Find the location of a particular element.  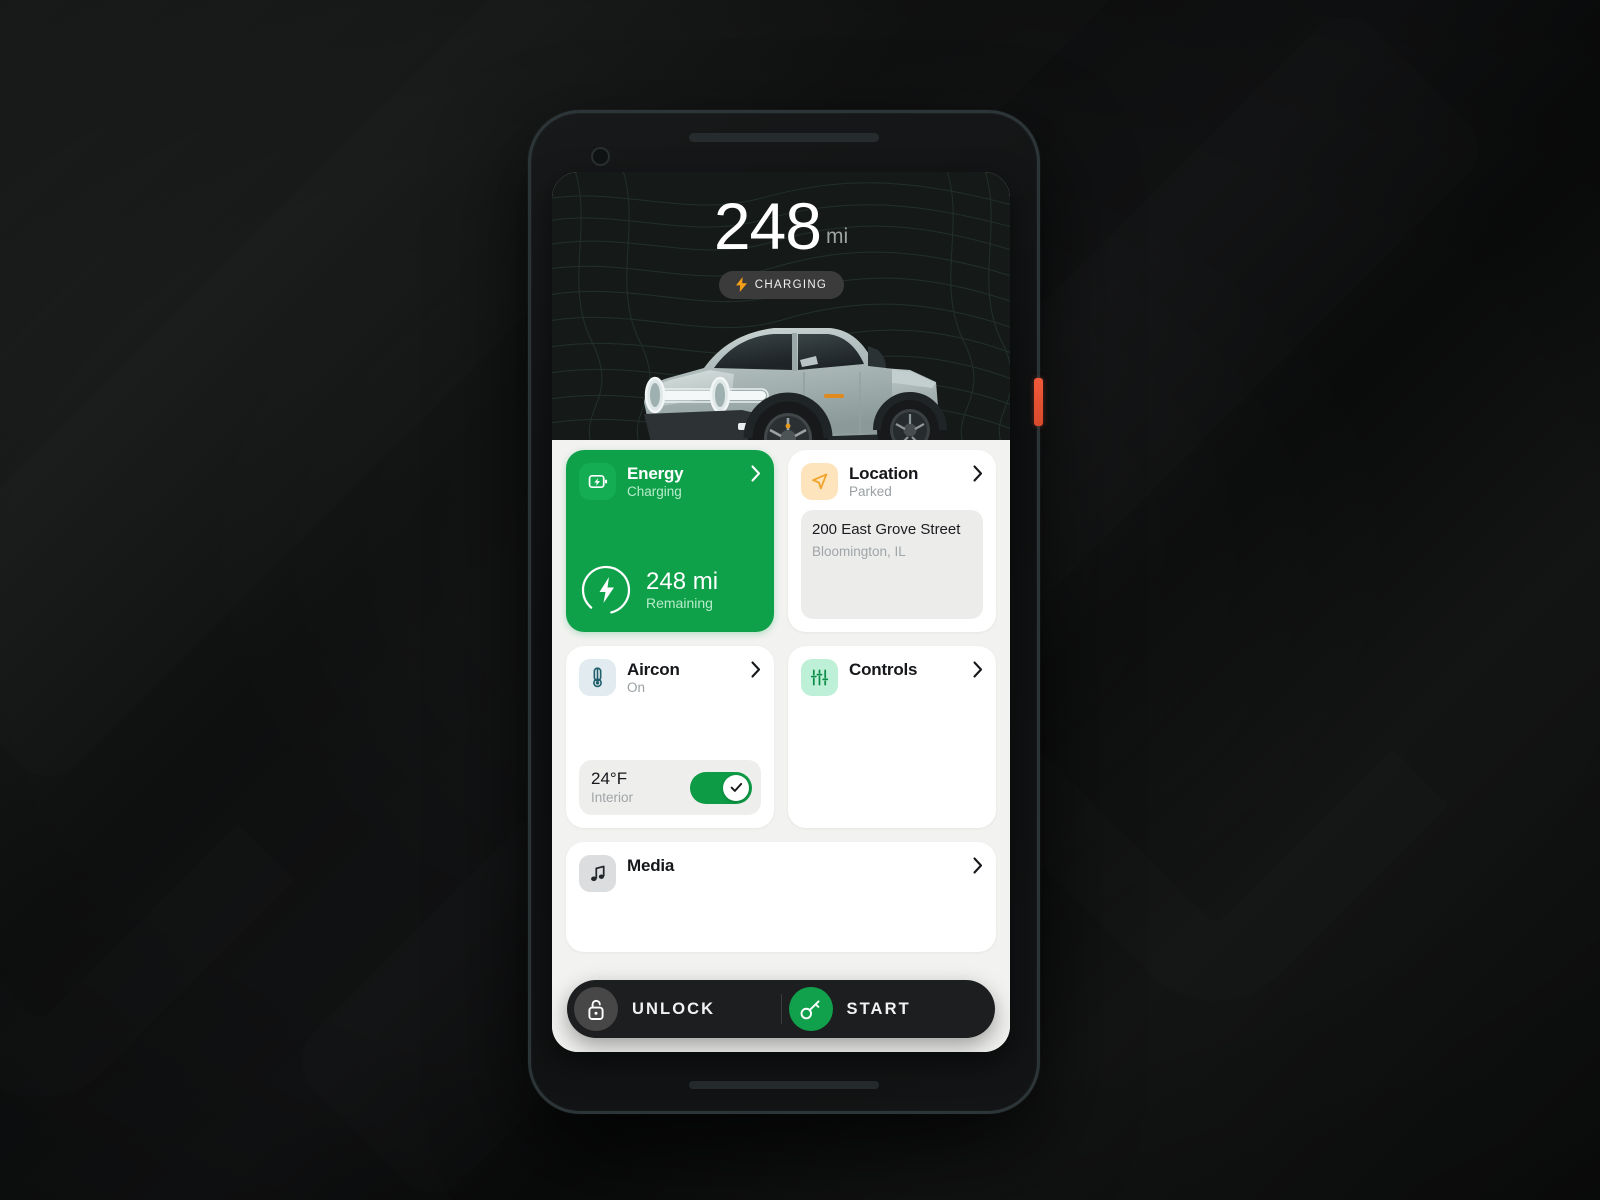

address-city: Bloomington, IL is located at coordinates (859, 551).